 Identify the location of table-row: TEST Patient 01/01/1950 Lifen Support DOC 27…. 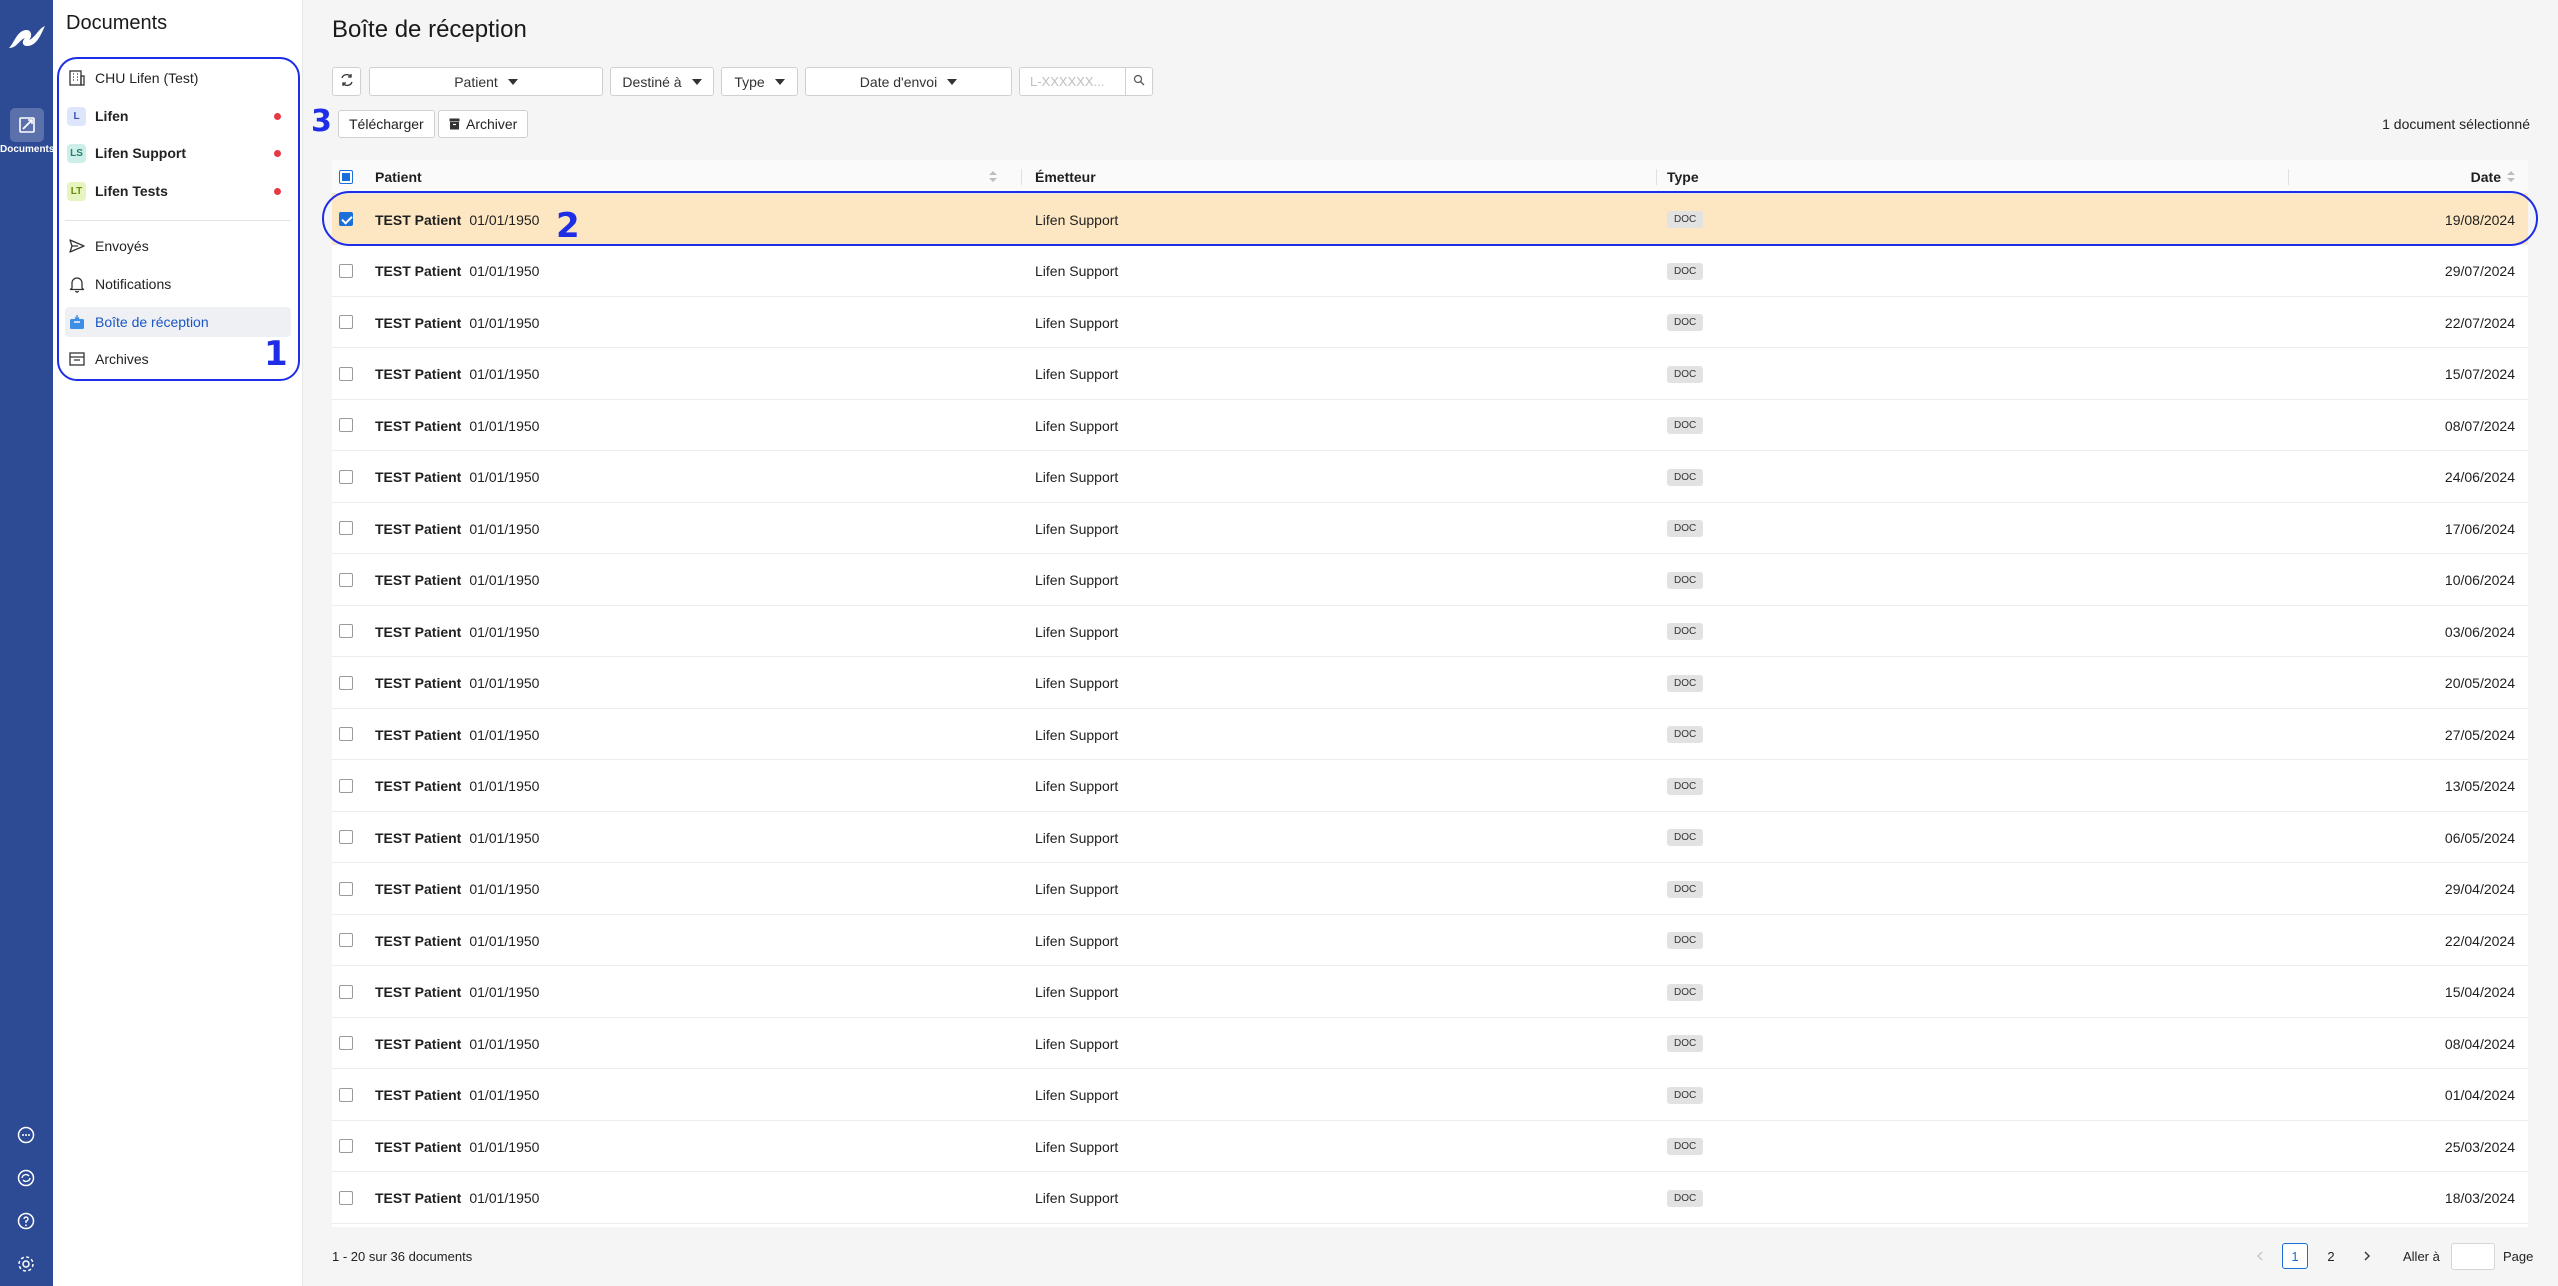
(1430, 734).